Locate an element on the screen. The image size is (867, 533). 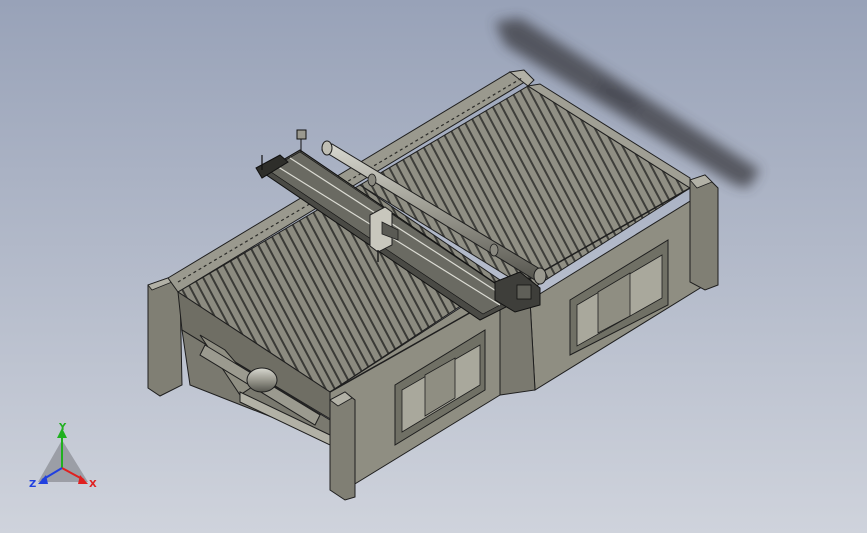
left-end-cap is located at coordinates (165, 337).